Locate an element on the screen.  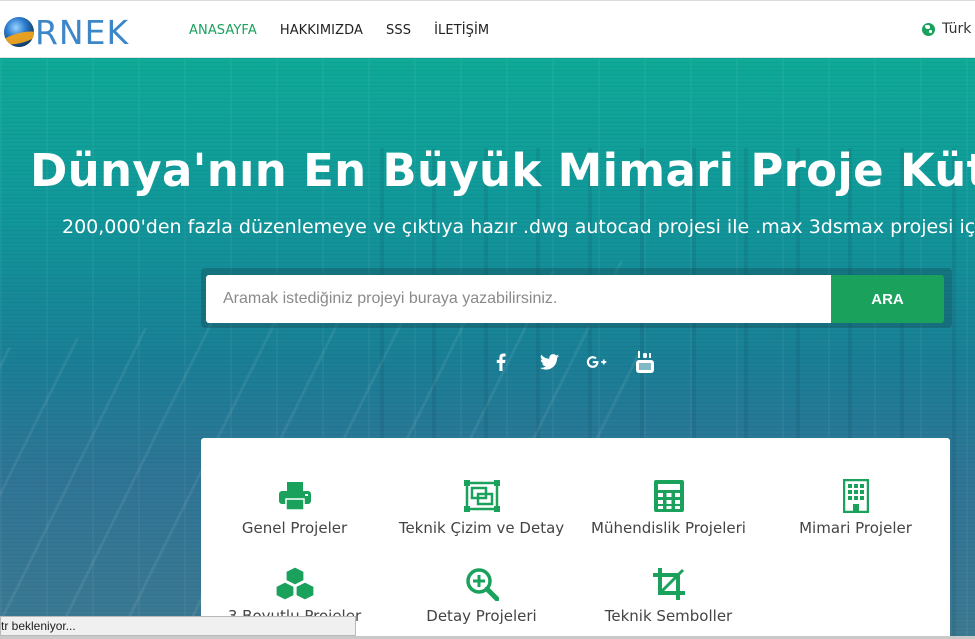
nav-hakkimizda: HAKKIMIZDA is located at coordinates (321, 30).